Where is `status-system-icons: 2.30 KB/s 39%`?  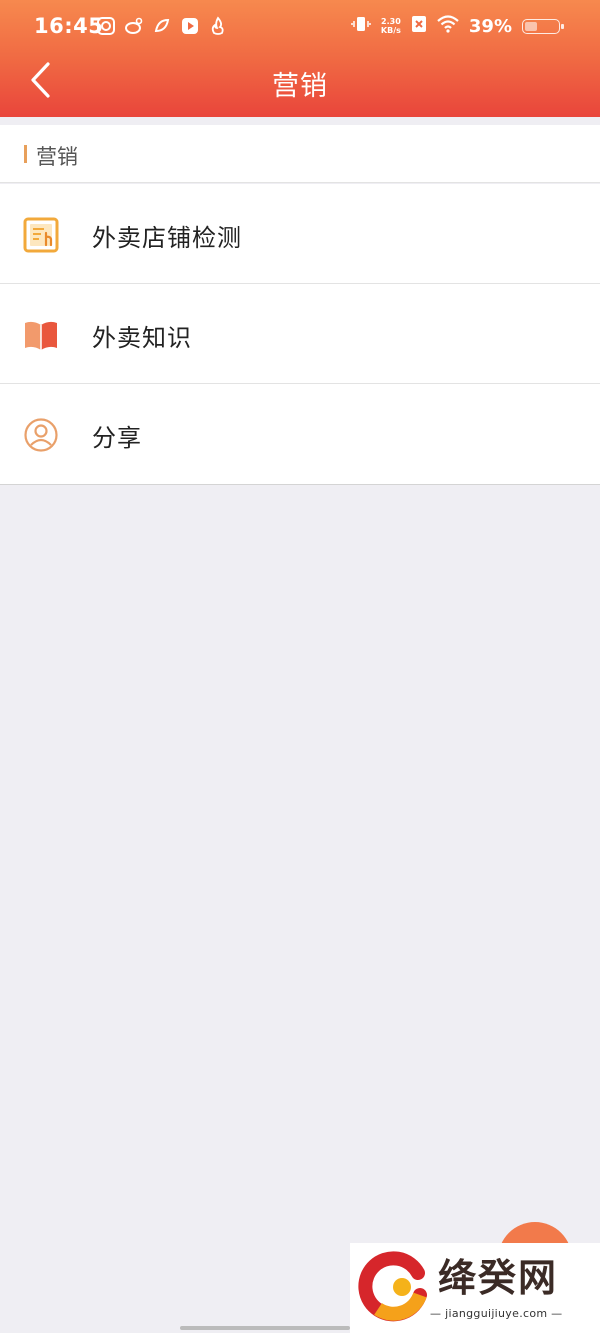
status-system-icons: 2.30 KB/s 39% is located at coordinates (457, 26).